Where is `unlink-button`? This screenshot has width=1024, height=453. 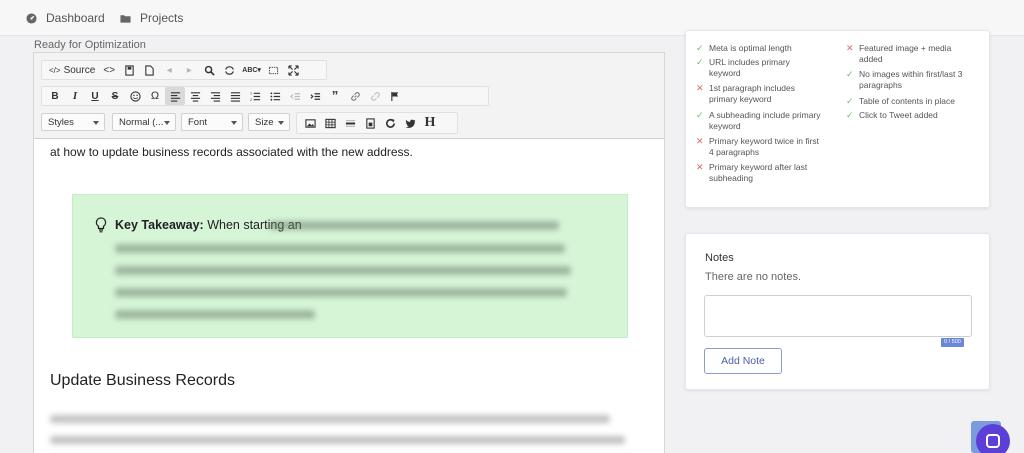 unlink-button is located at coordinates (375, 96).